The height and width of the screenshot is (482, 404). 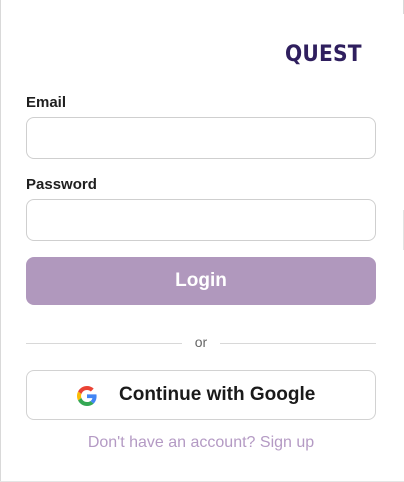 What do you see at coordinates (0, 241) in the screenshot?
I see `window-edge` at bounding box center [0, 241].